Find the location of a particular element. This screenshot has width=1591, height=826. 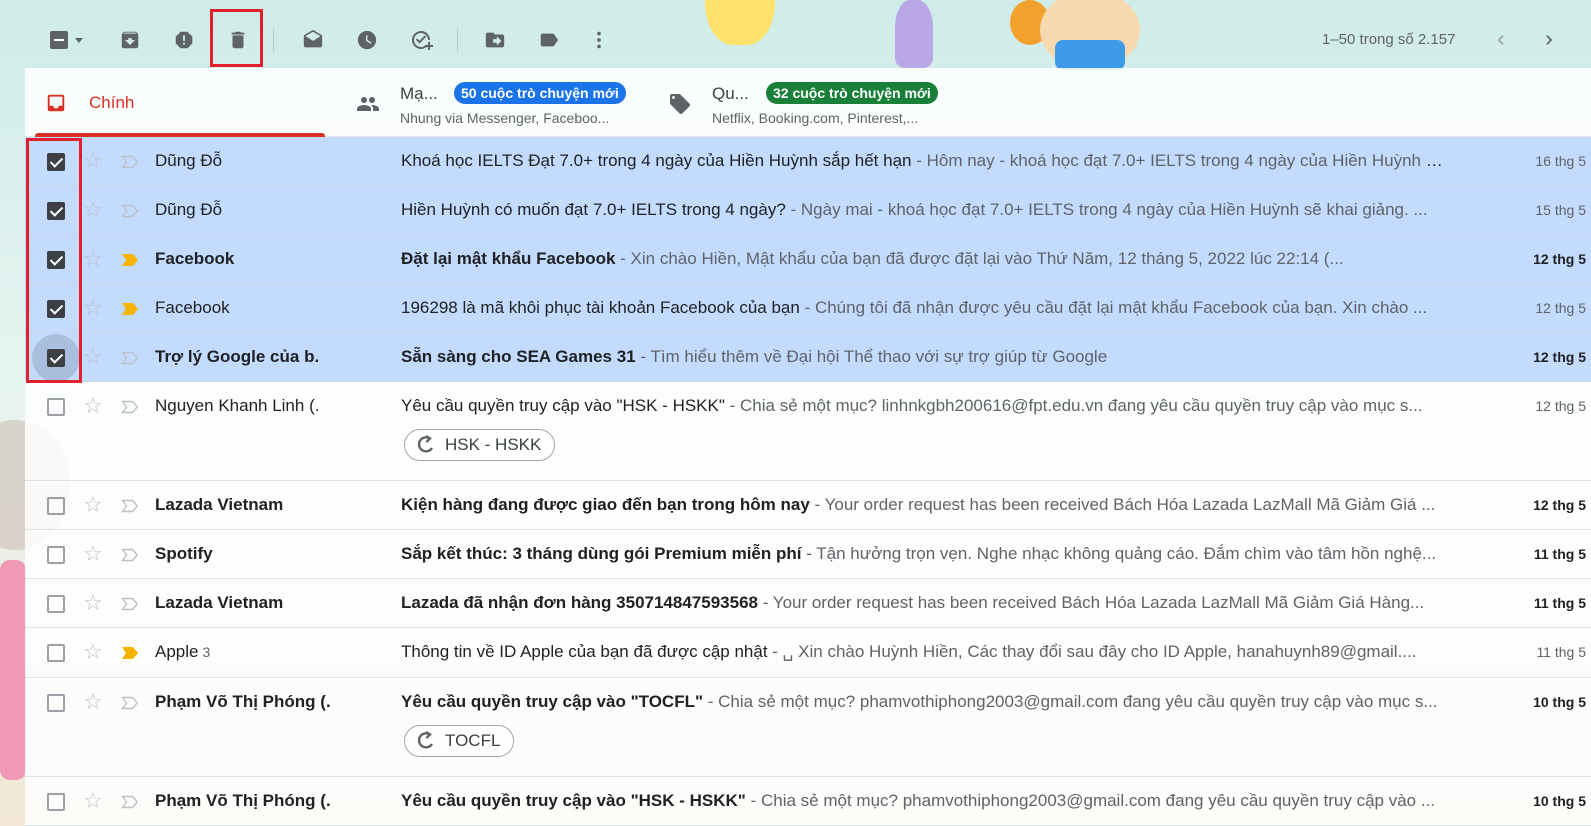

drive-attachment-chip: TOCFL is located at coordinates (459, 741).